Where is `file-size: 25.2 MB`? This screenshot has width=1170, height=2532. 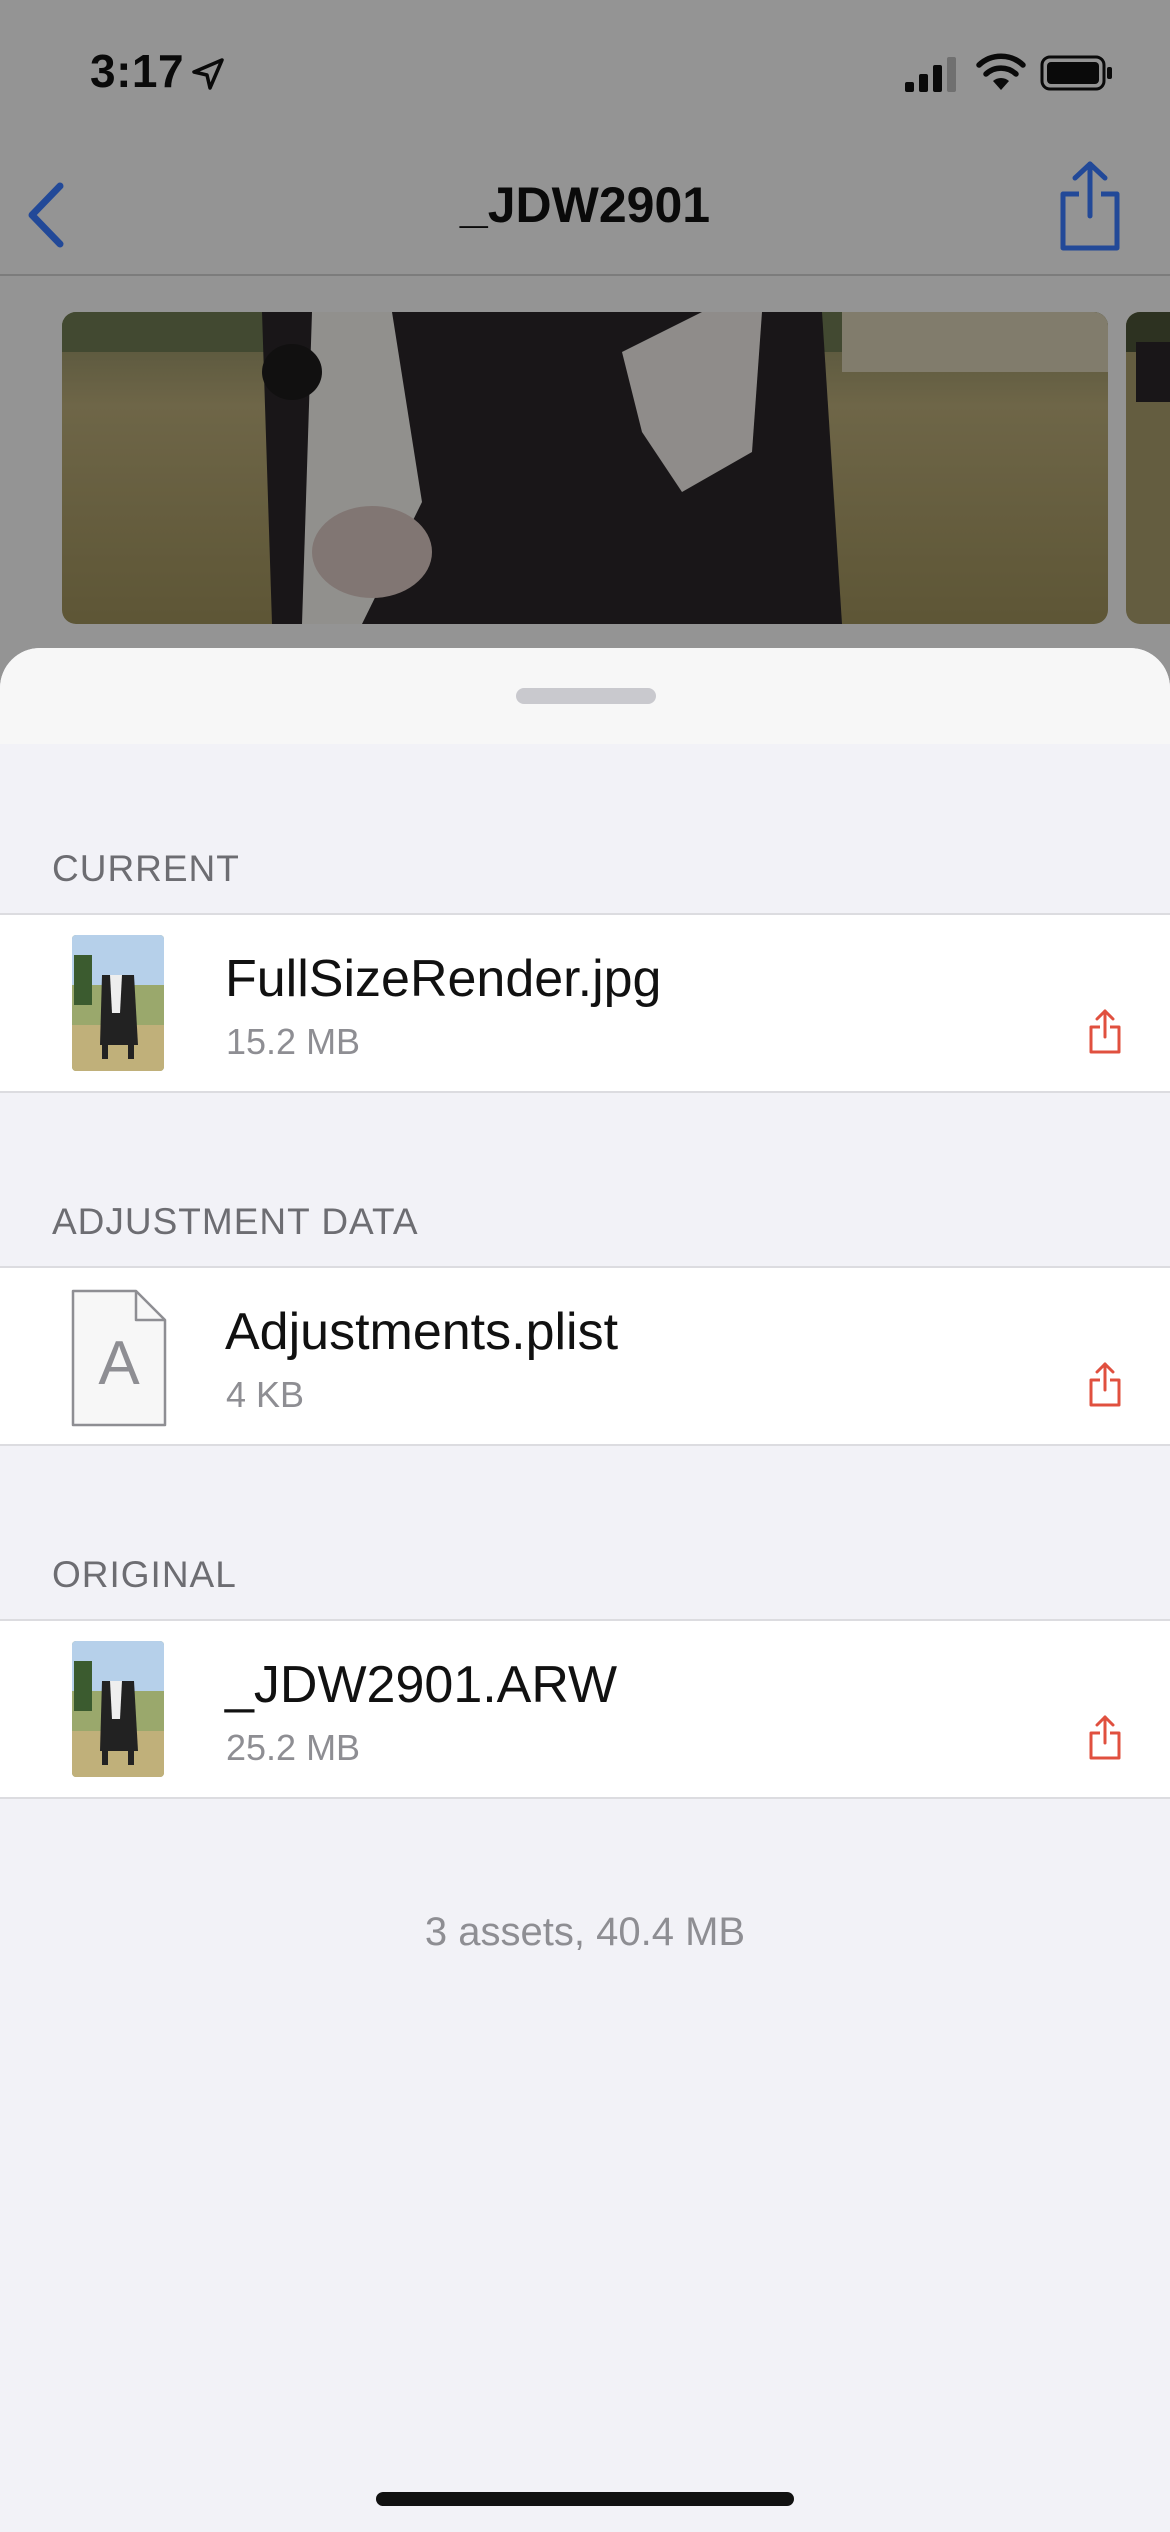
file-size: 25.2 MB is located at coordinates (293, 1747).